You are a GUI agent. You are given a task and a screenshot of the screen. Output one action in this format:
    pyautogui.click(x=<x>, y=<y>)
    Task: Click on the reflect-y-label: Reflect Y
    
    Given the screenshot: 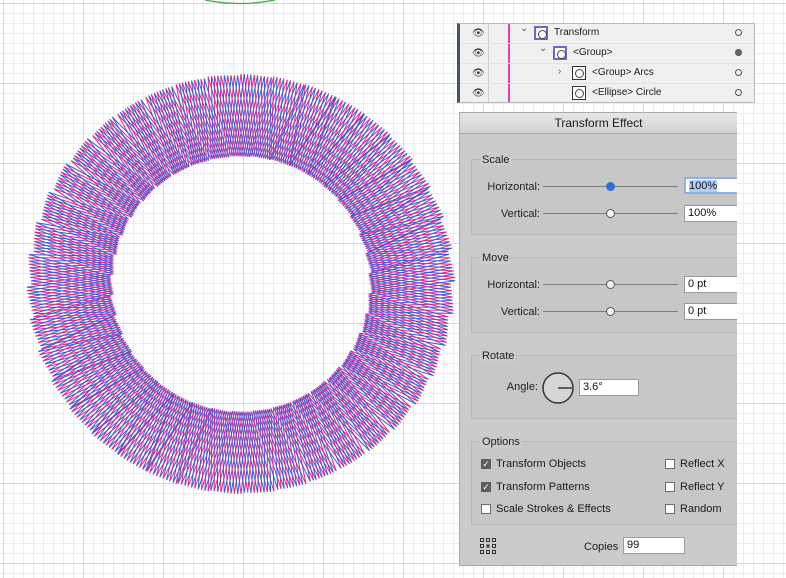 What is the action you would take?
    pyautogui.click(x=702, y=487)
    